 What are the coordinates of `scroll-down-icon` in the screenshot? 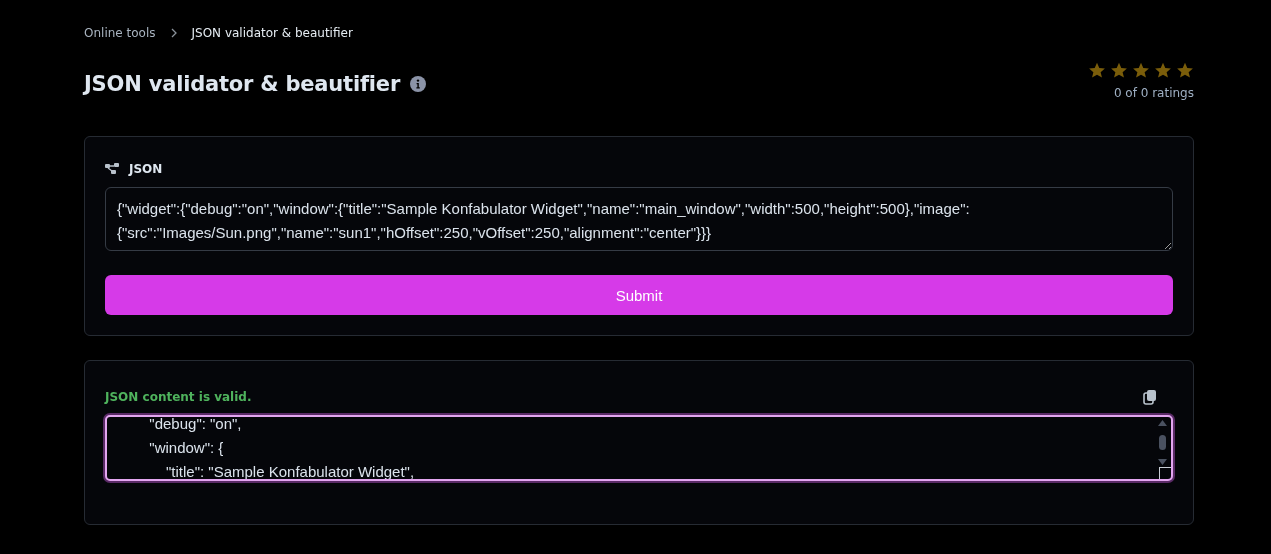 It's located at (1162, 462).